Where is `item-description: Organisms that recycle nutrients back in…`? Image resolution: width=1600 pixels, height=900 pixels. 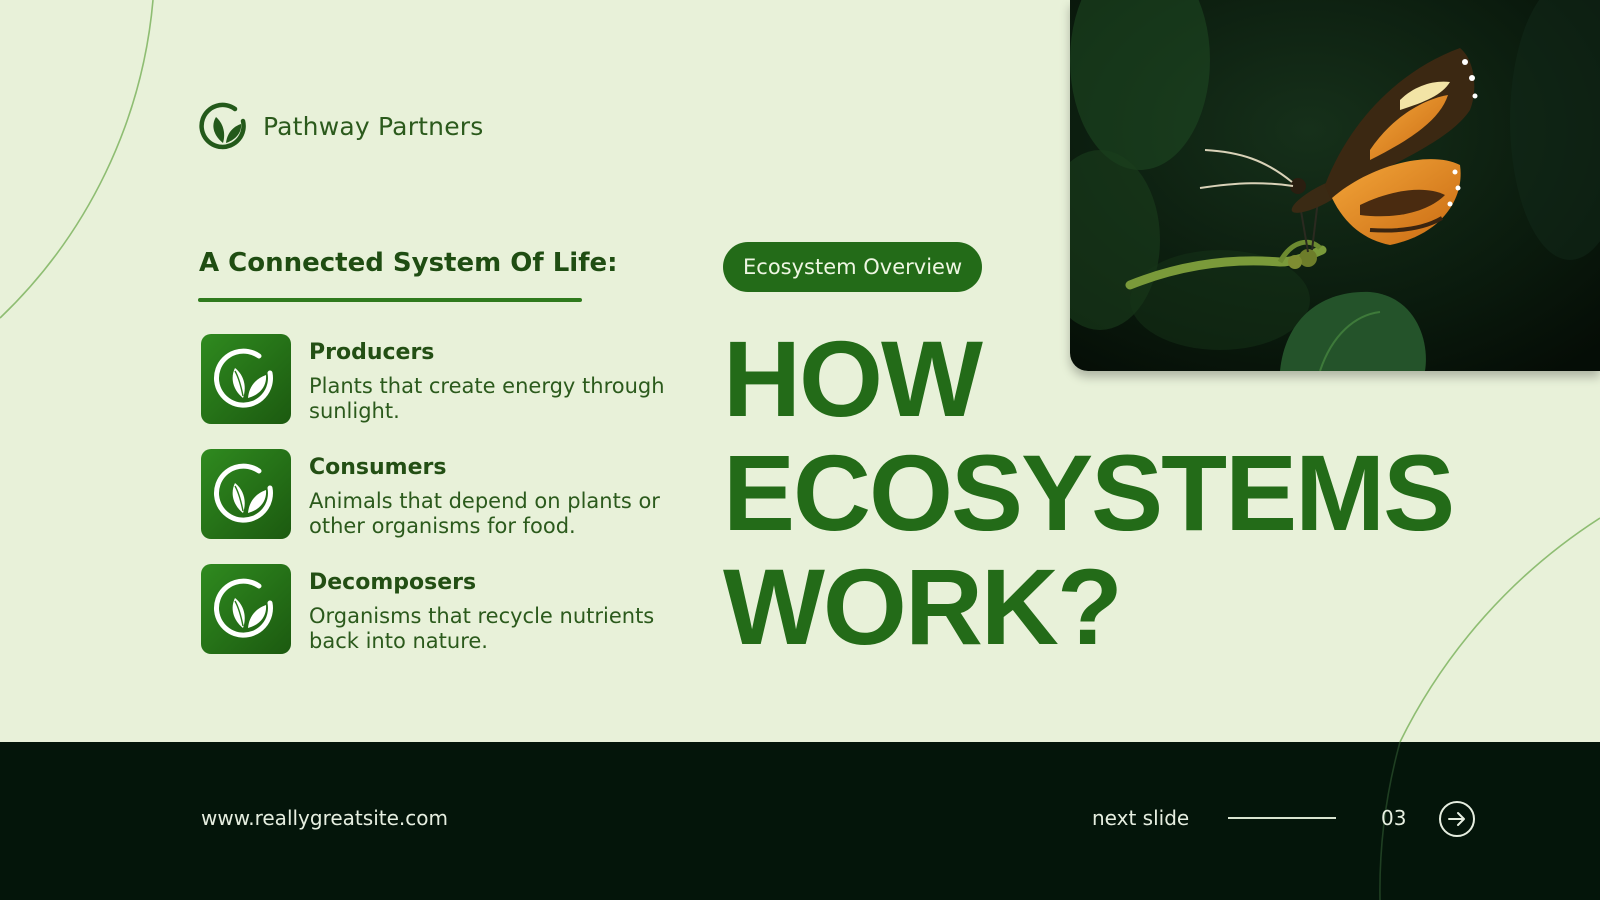
item-description: Organisms that recycle nutrients back in… is located at coordinates (482, 628).